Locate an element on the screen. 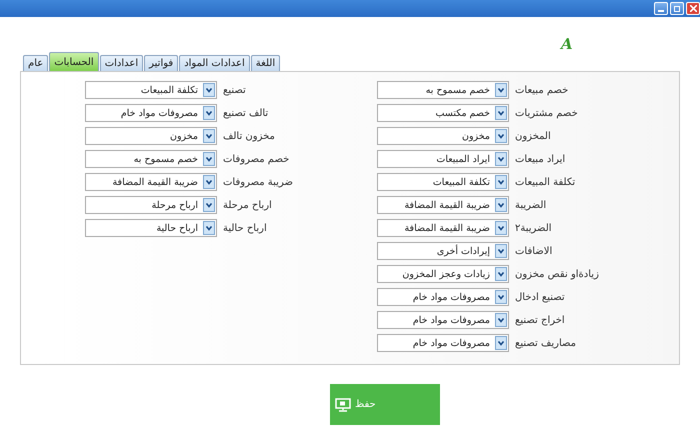 The width and height of the screenshot is (700, 434). field-label: المخزون is located at coordinates (533, 136).